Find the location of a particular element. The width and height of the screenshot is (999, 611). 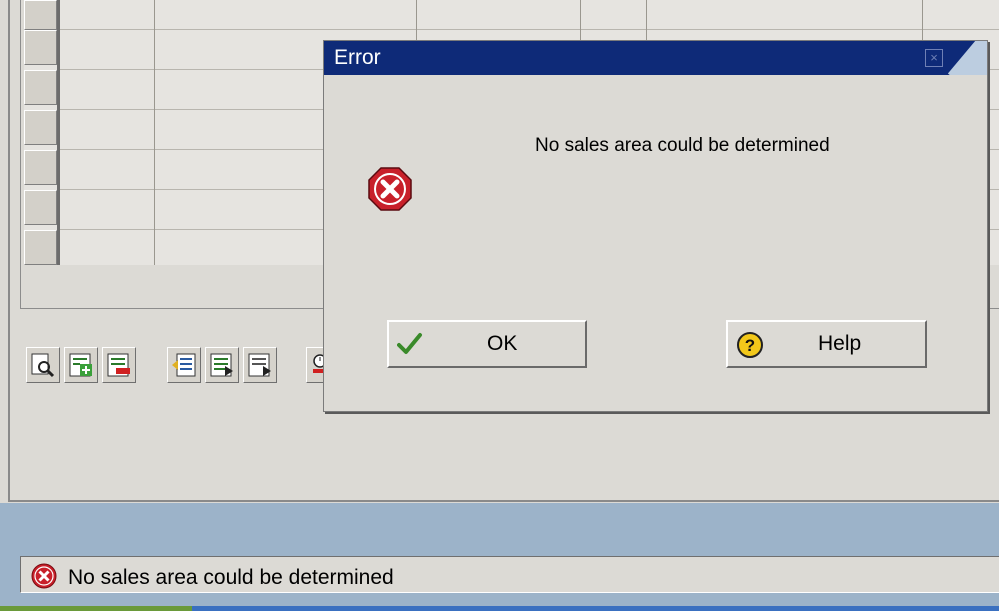

list-icon is located at coordinates (221, 365).